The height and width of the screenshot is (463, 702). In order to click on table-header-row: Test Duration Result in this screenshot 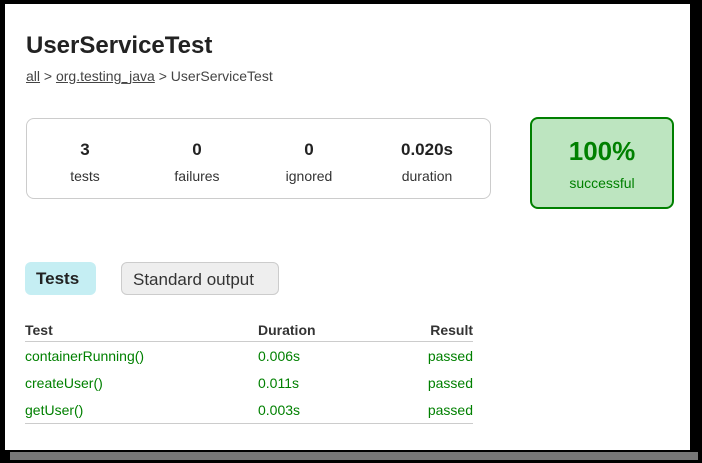, I will do `click(249, 331)`.